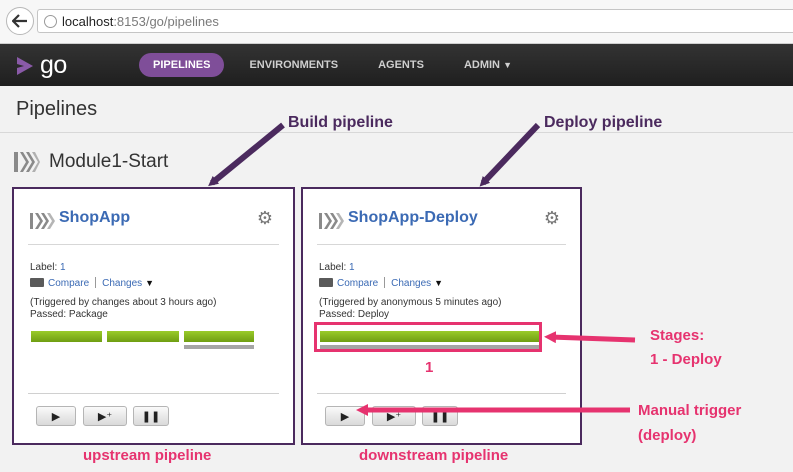 The width and height of the screenshot is (793, 472). I want to click on globe-icon, so click(50, 21).